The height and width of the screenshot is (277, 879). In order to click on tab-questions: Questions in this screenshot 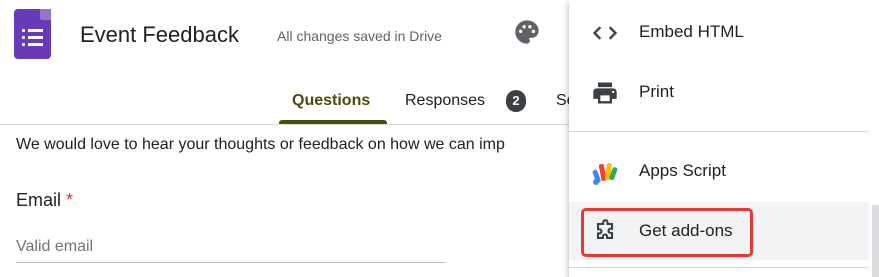, I will do `click(331, 101)`.